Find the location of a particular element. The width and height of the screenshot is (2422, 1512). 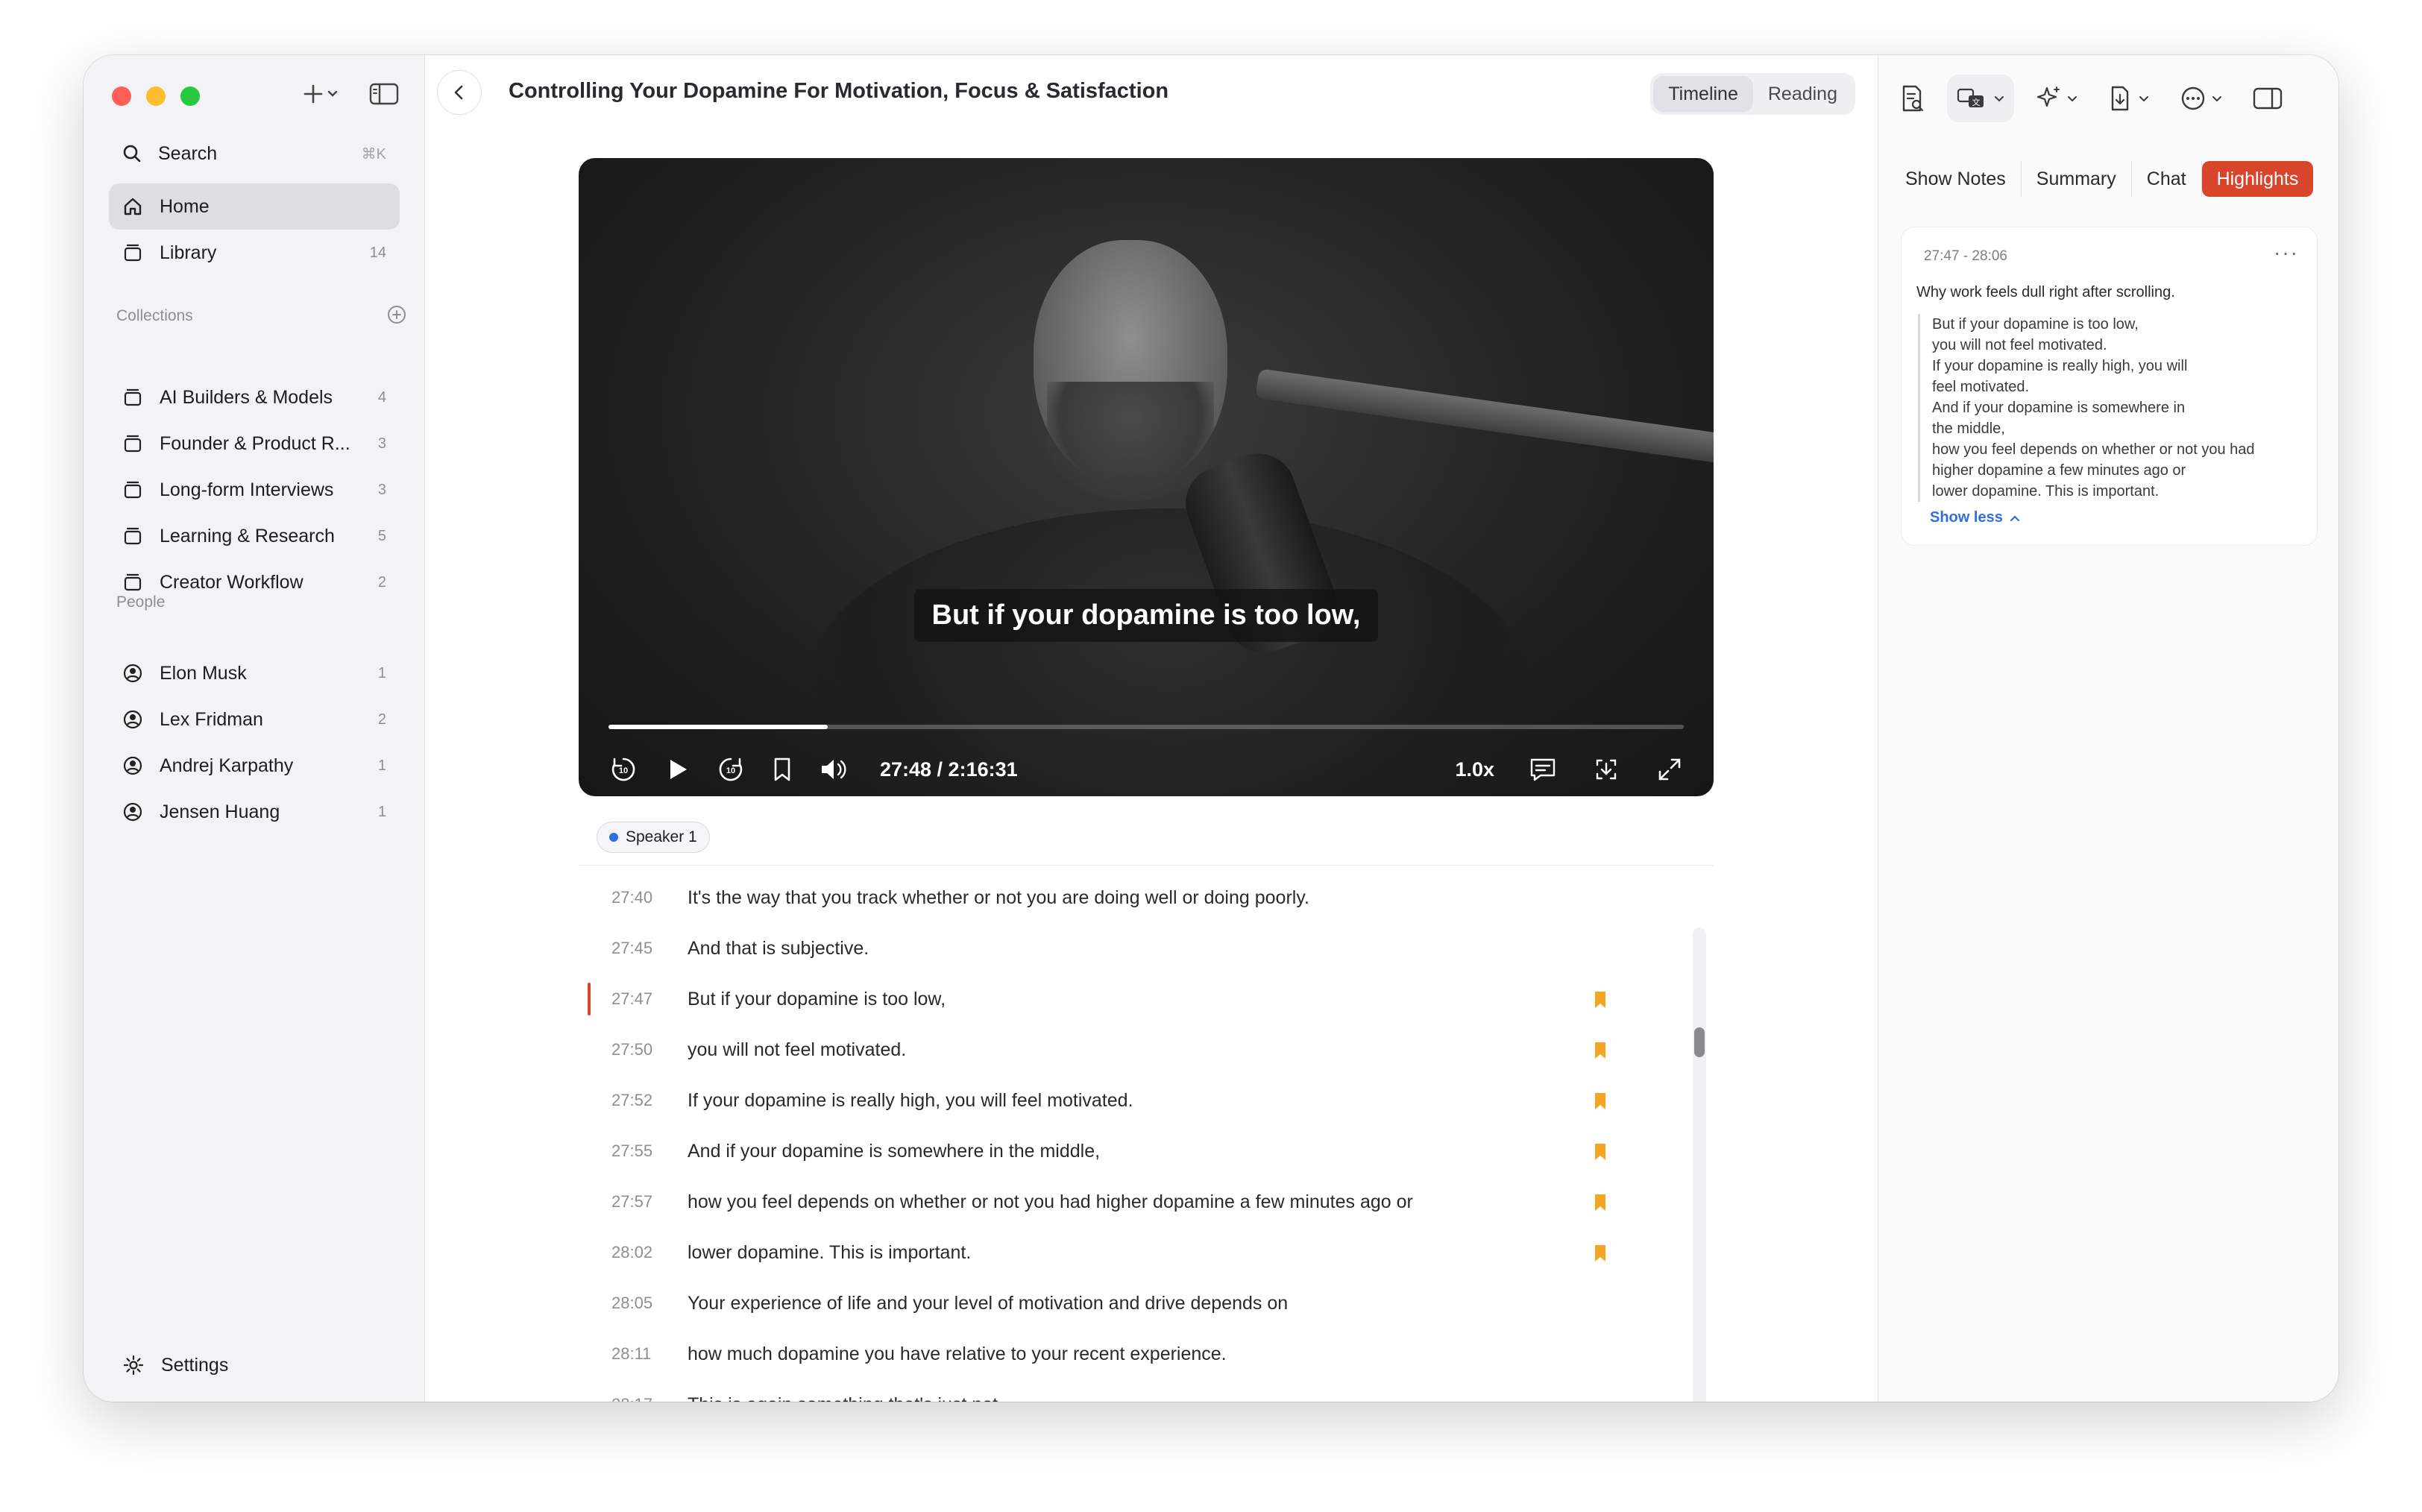

captions-button is located at coordinates (1543, 770).